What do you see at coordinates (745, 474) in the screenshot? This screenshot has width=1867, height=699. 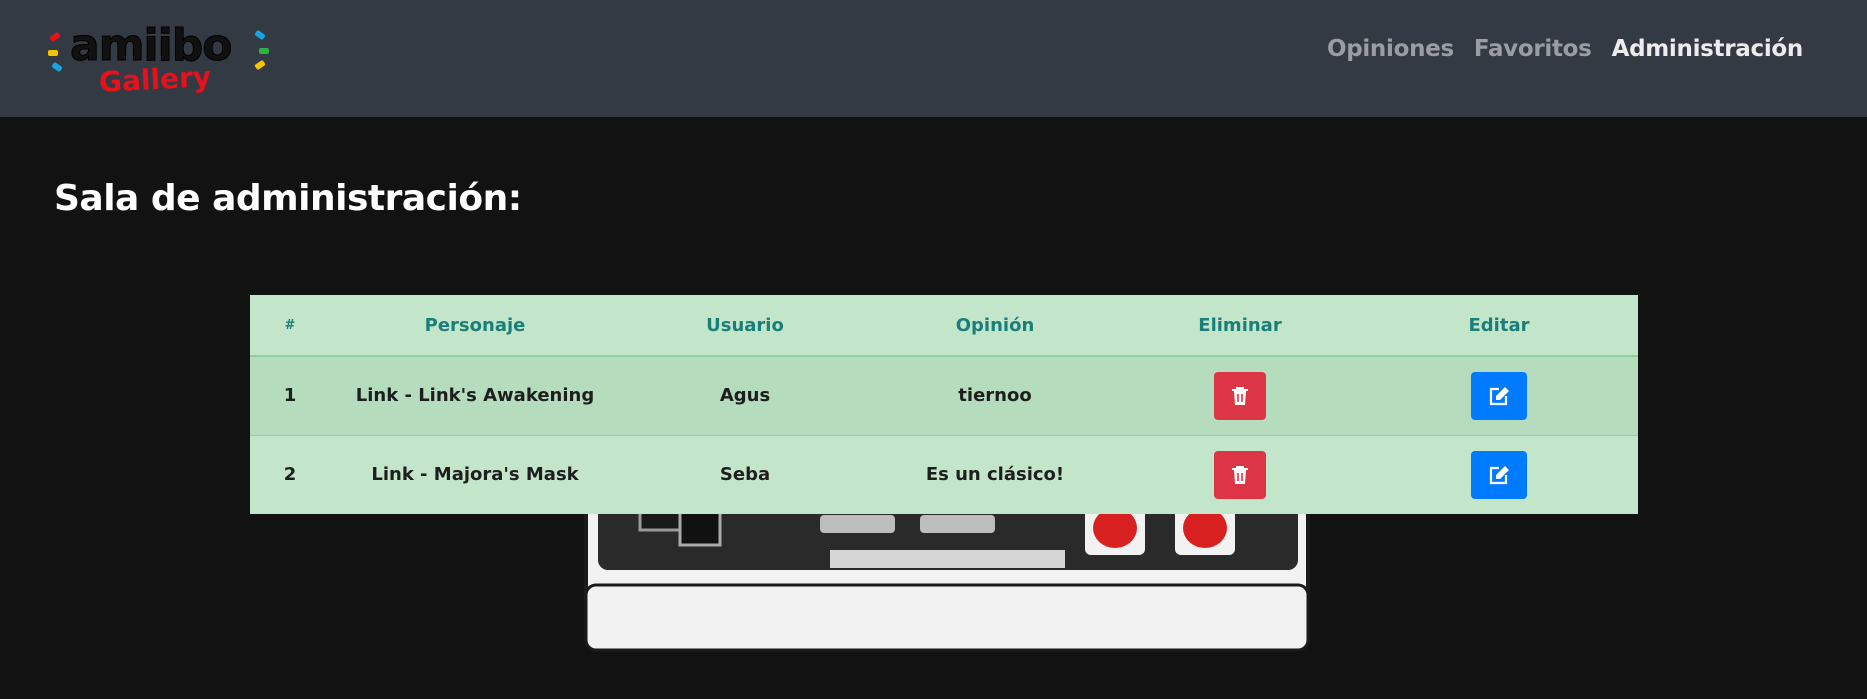 I see `row-usuario: Seba` at bounding box center [745, 474].